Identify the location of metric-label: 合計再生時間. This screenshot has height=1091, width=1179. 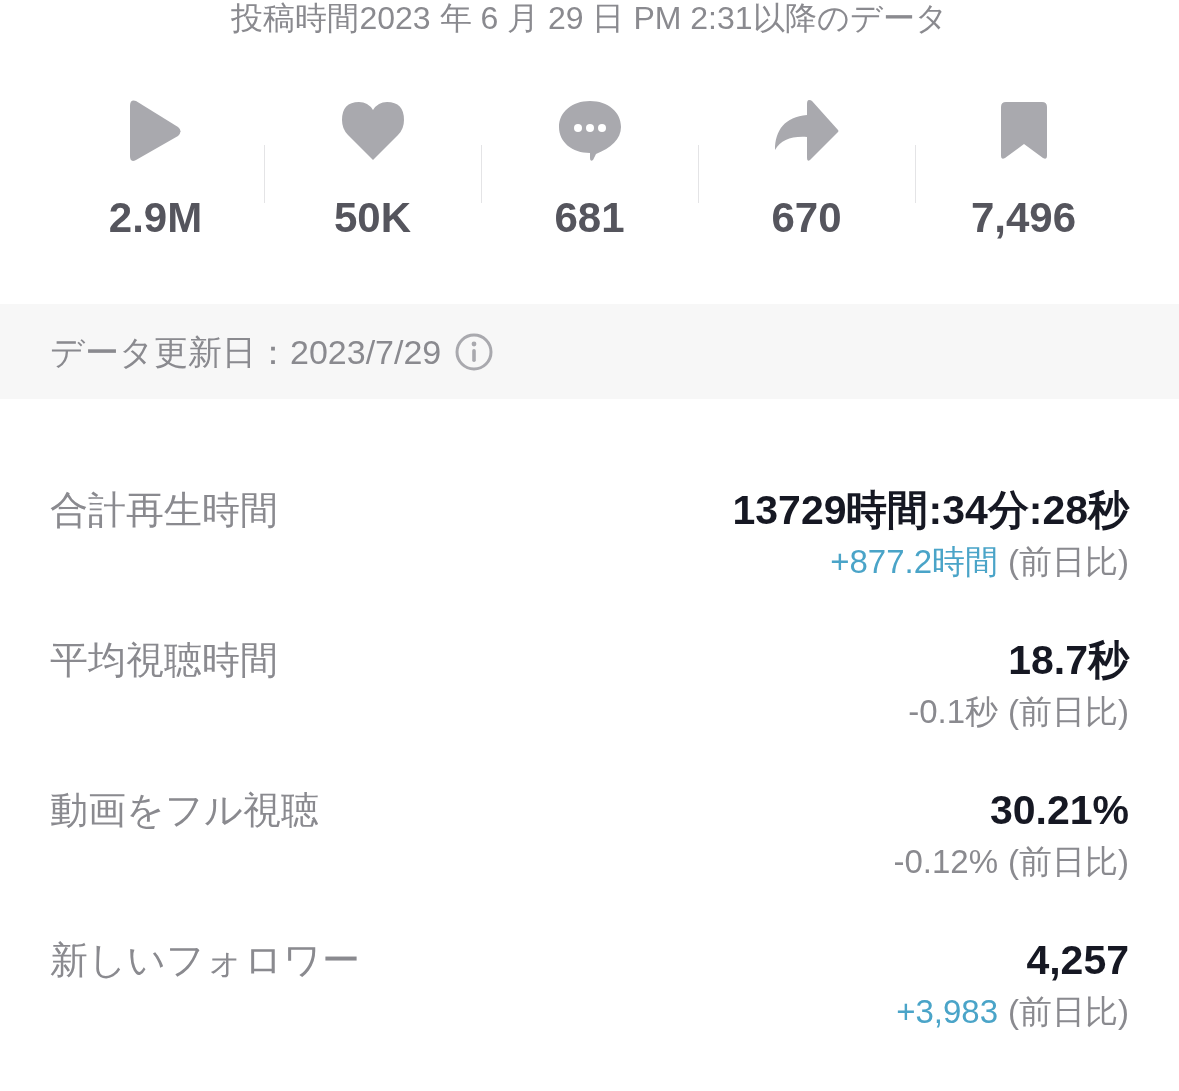
(164, 510).